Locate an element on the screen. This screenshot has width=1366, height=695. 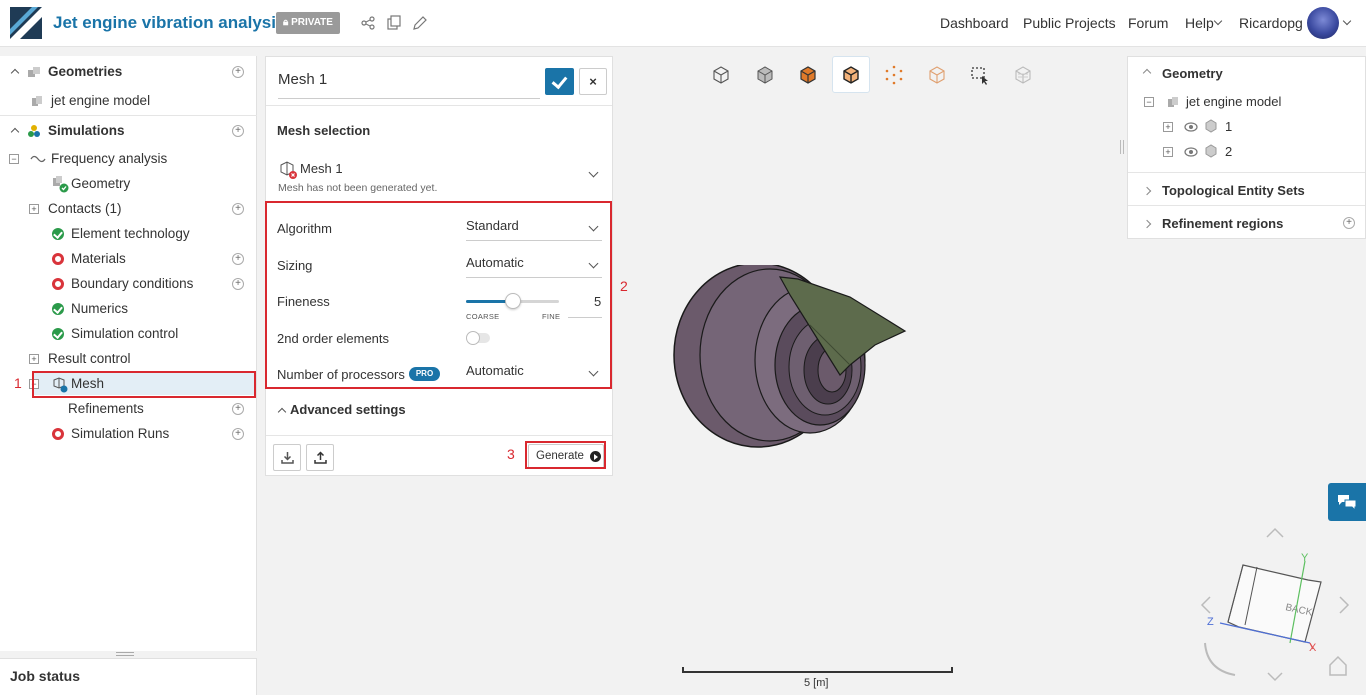
navigation-cube: BACK Y Z X is located at coordinates (1280, 609).